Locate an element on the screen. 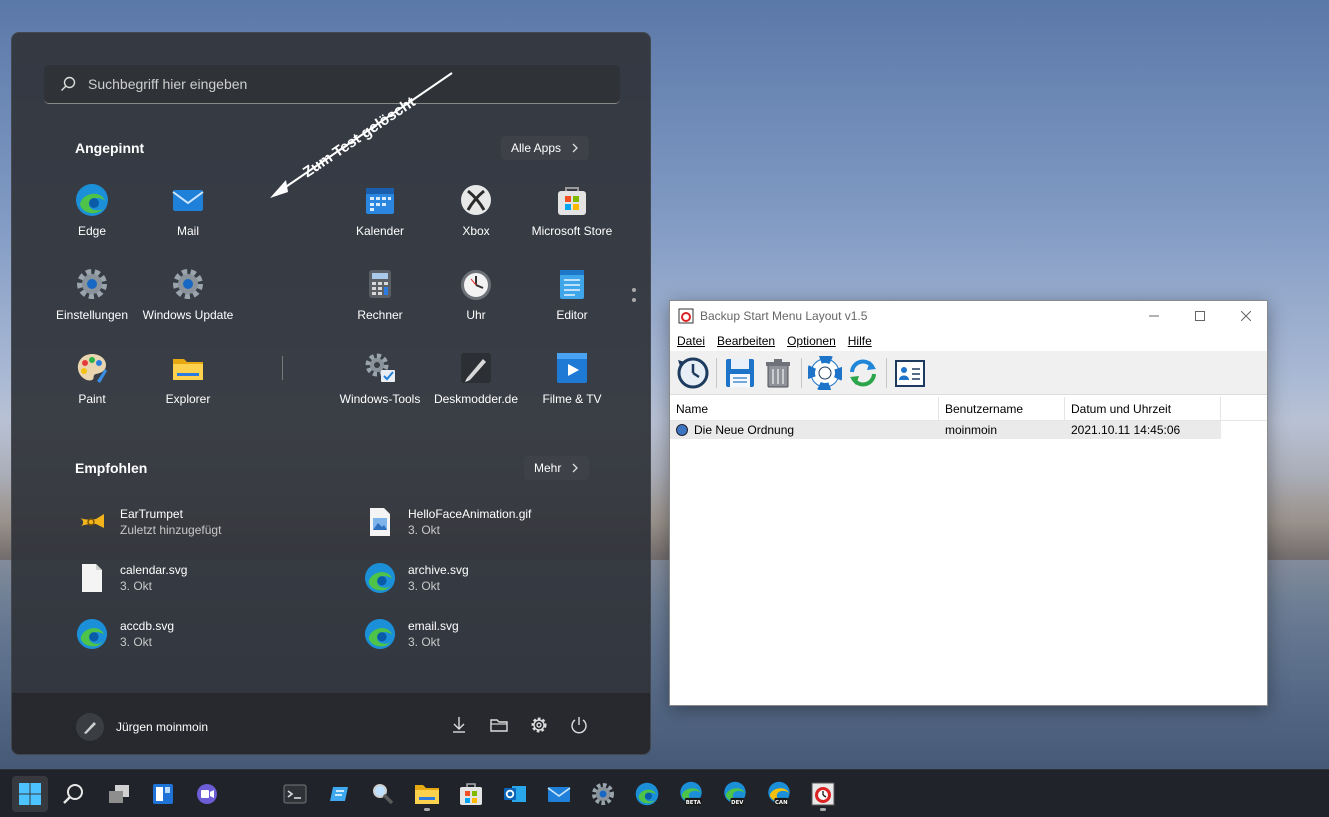 This screenshot has height=817, width=1329. recommended-item: calendar.svg 3. Okt is located at coordinates (206, 578).